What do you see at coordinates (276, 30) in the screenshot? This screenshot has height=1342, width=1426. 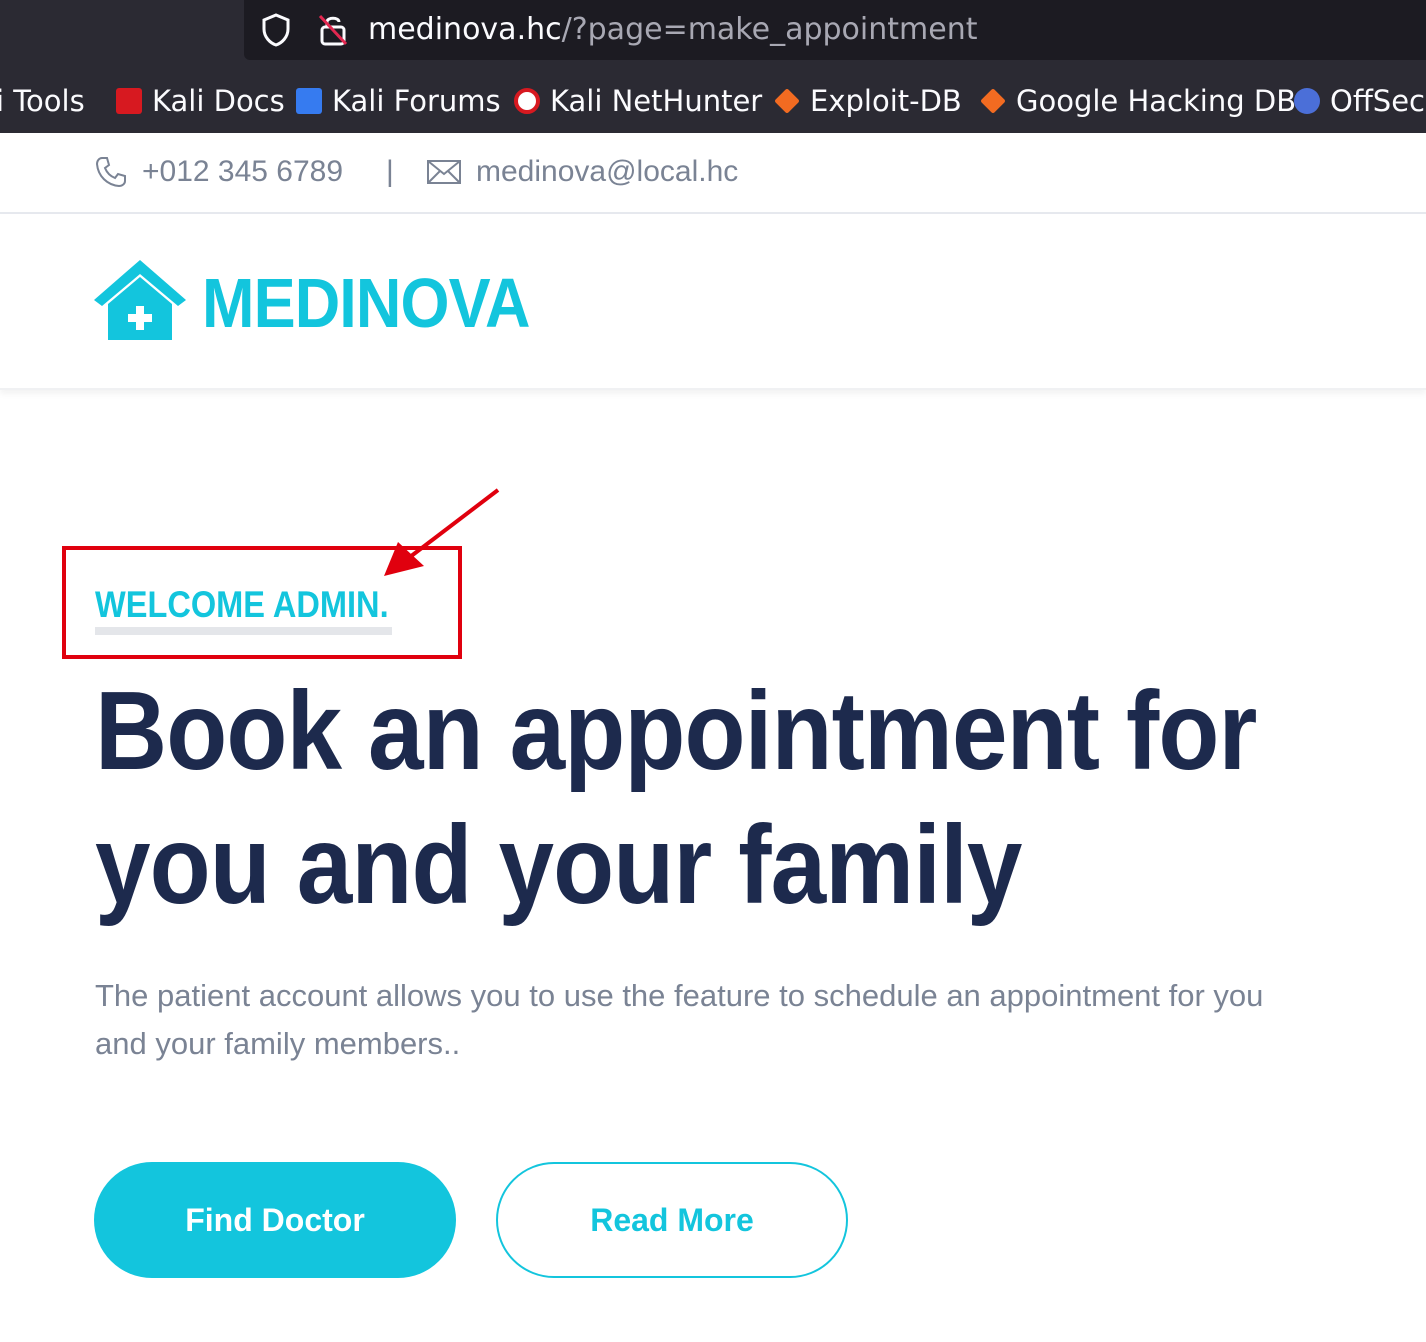 I see `shield-icon` at bounding box center [276, 30].